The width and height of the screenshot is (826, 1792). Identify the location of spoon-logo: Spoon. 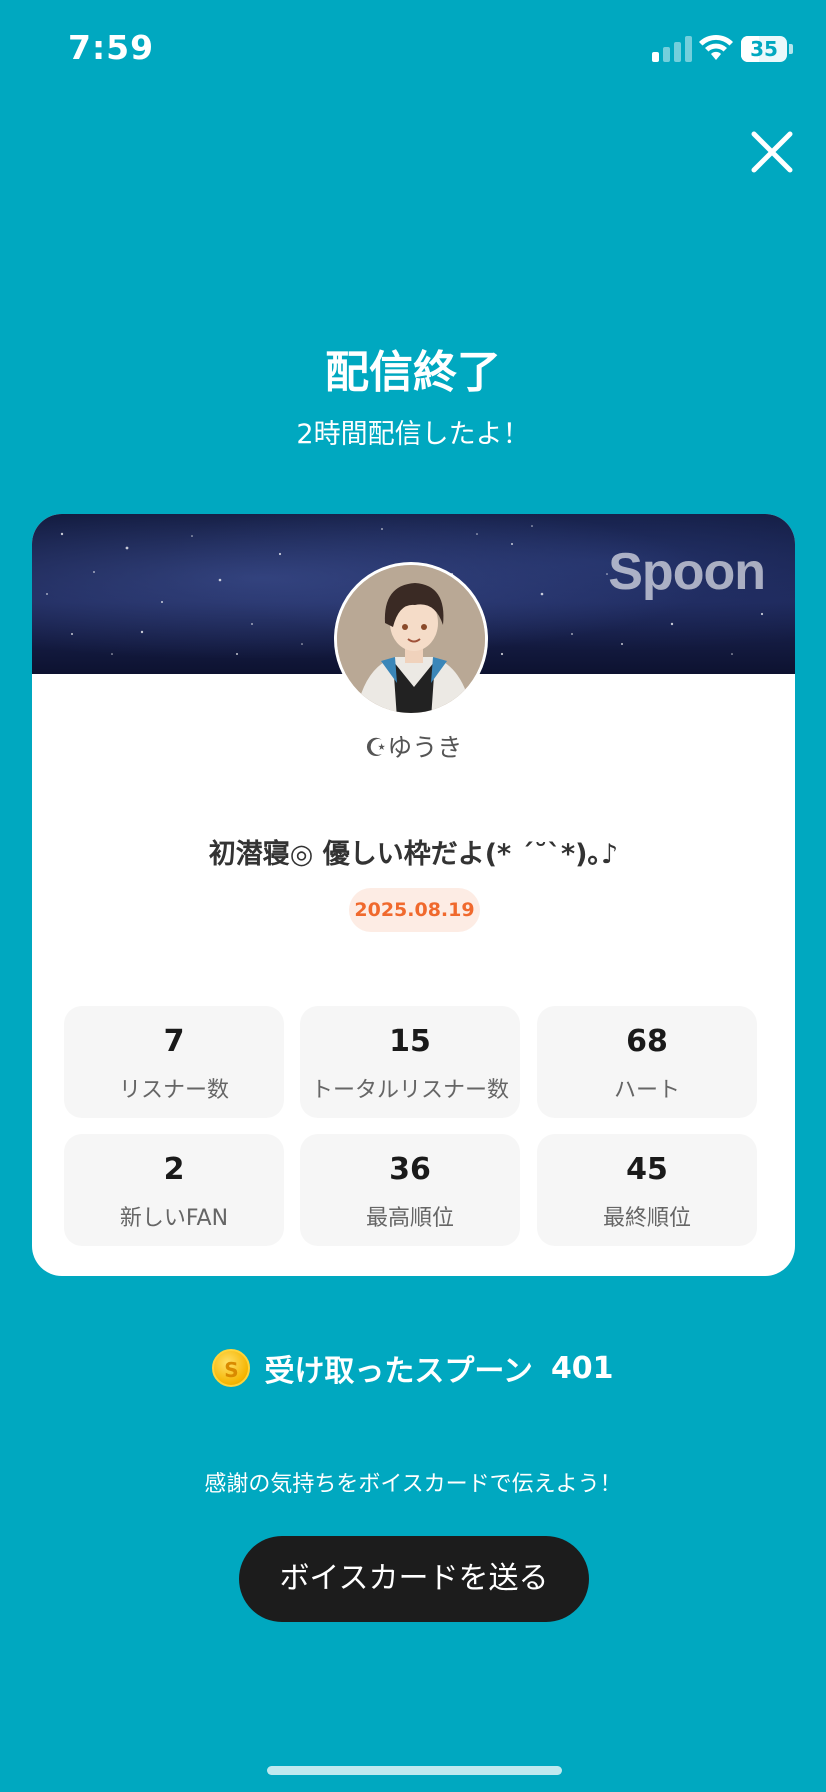
(687, 572).